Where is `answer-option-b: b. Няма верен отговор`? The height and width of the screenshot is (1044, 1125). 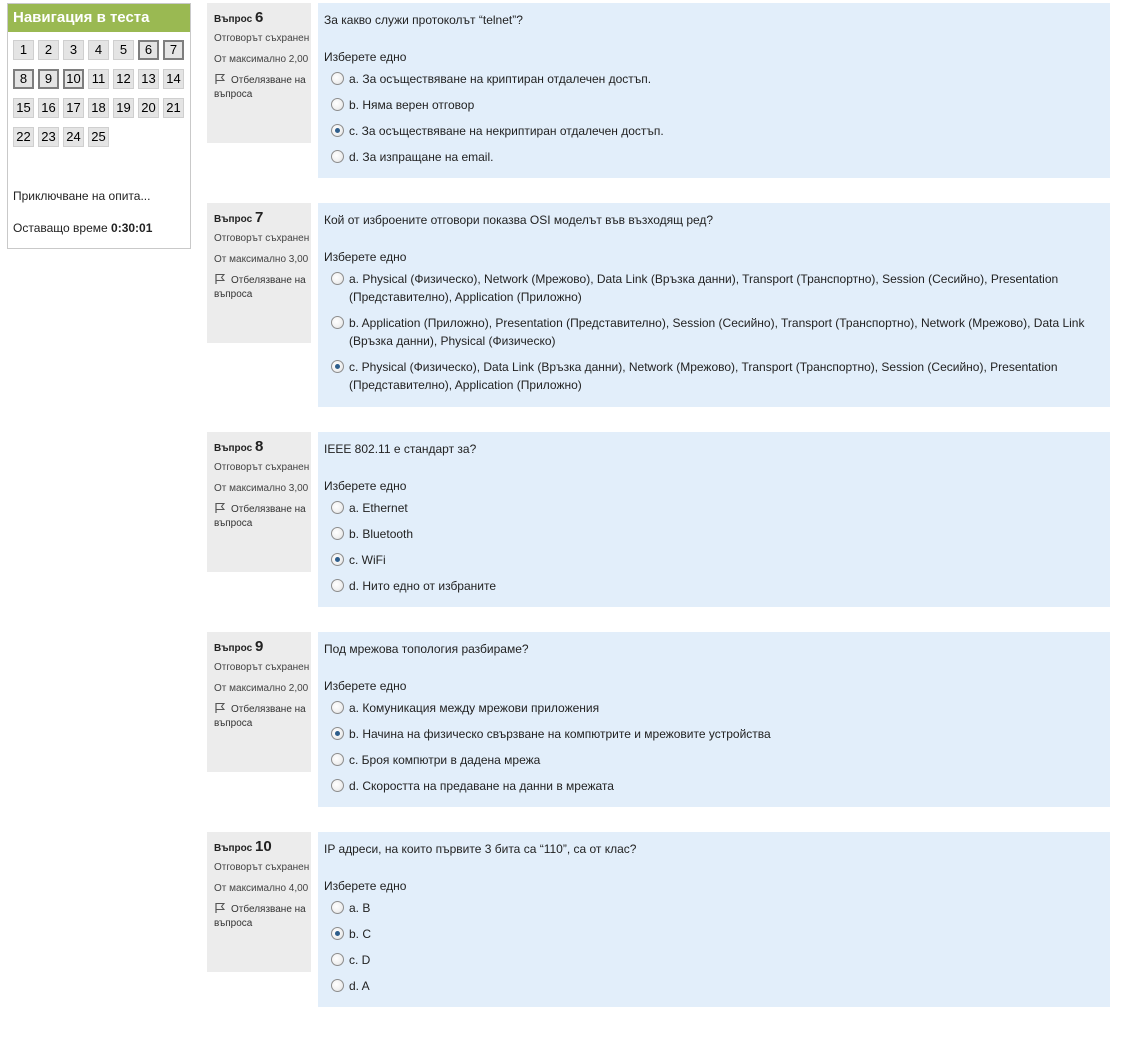 answer-option-b: b. Няма верен отговор is located at coordinates (714, 105).